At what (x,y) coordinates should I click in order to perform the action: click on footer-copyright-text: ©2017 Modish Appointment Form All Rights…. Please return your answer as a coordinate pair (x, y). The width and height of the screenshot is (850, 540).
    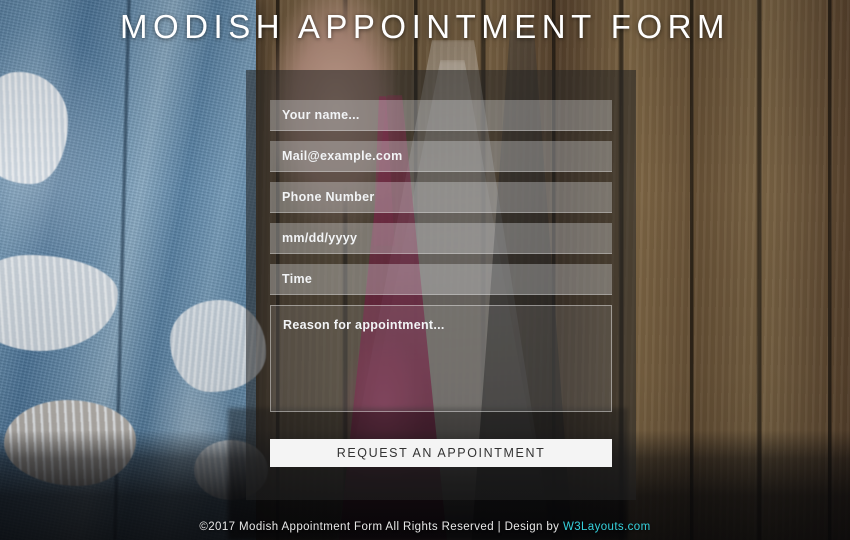
    Looking at the image, I should click on (381, 527).